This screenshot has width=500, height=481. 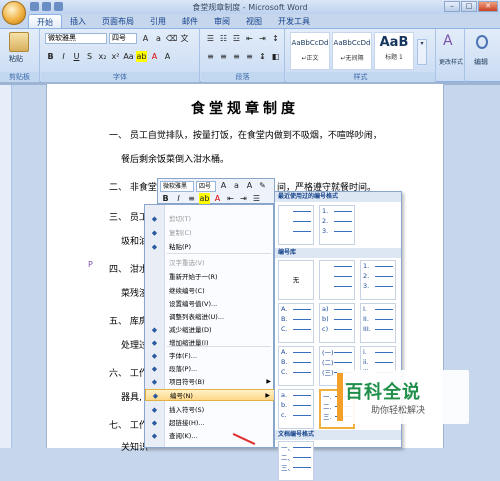 I want to click on style-icon: A, so click(x=249, y=185).